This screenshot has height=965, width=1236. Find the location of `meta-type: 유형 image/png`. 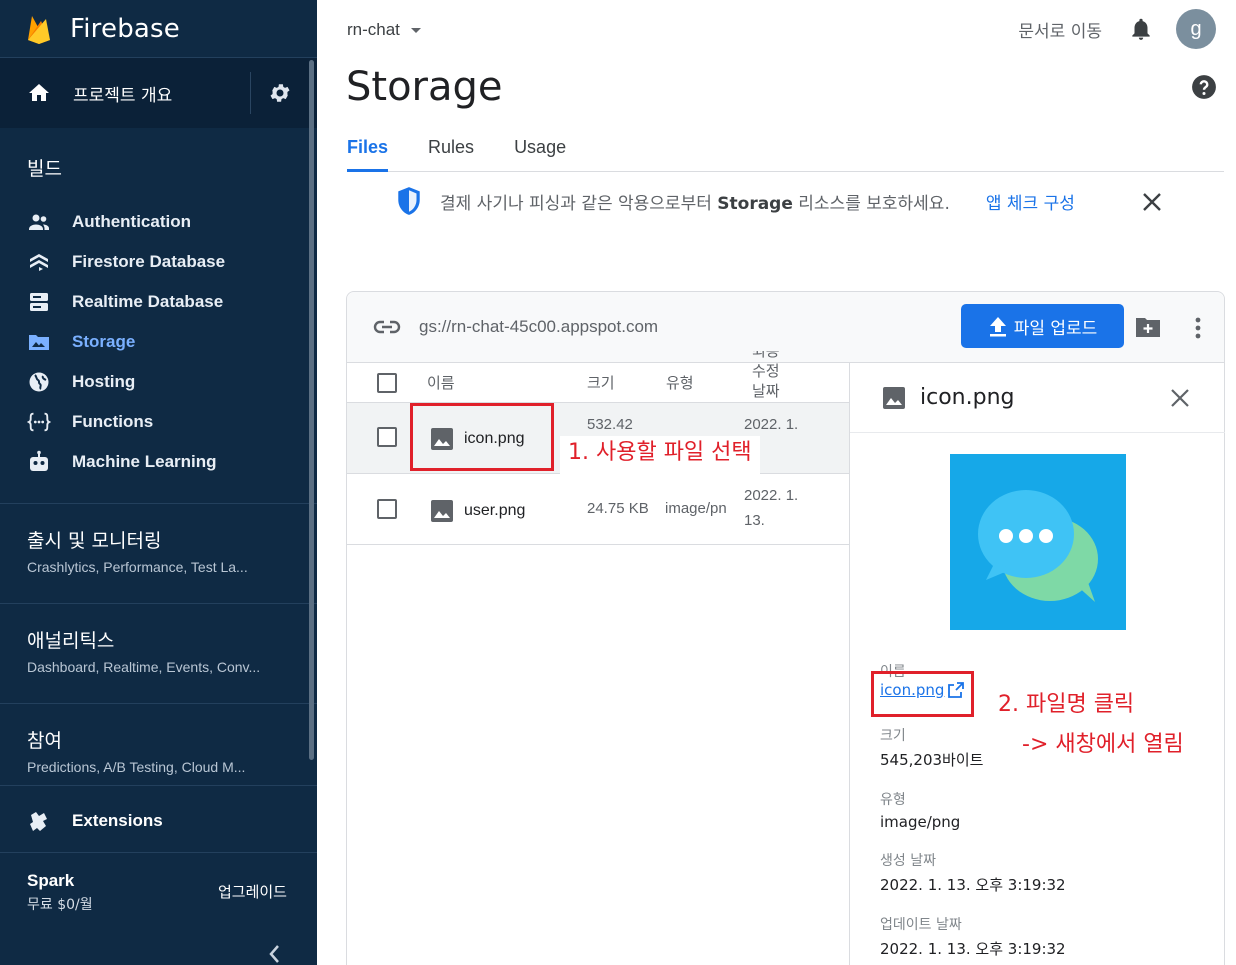

meta-type: 유형 image/png is located at coordinates (920, 810).